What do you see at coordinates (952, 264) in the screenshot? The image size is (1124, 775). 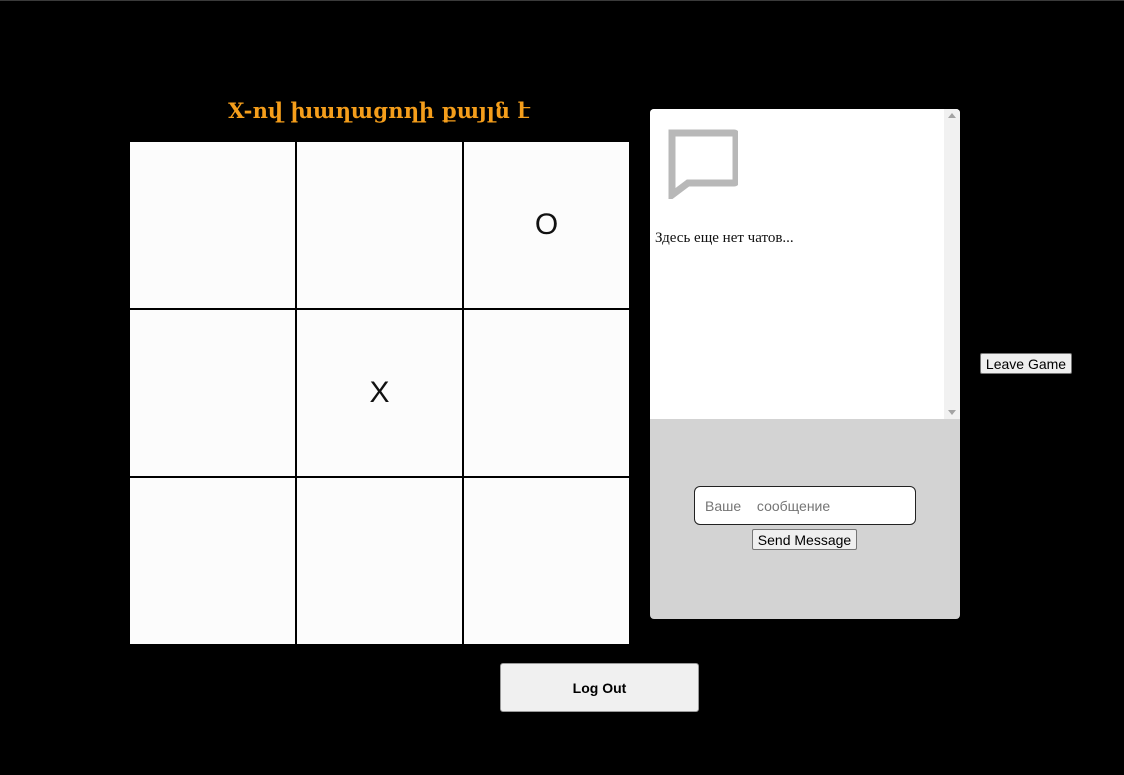 I see `chat-scrollbar` at bounding box center [952, 264].